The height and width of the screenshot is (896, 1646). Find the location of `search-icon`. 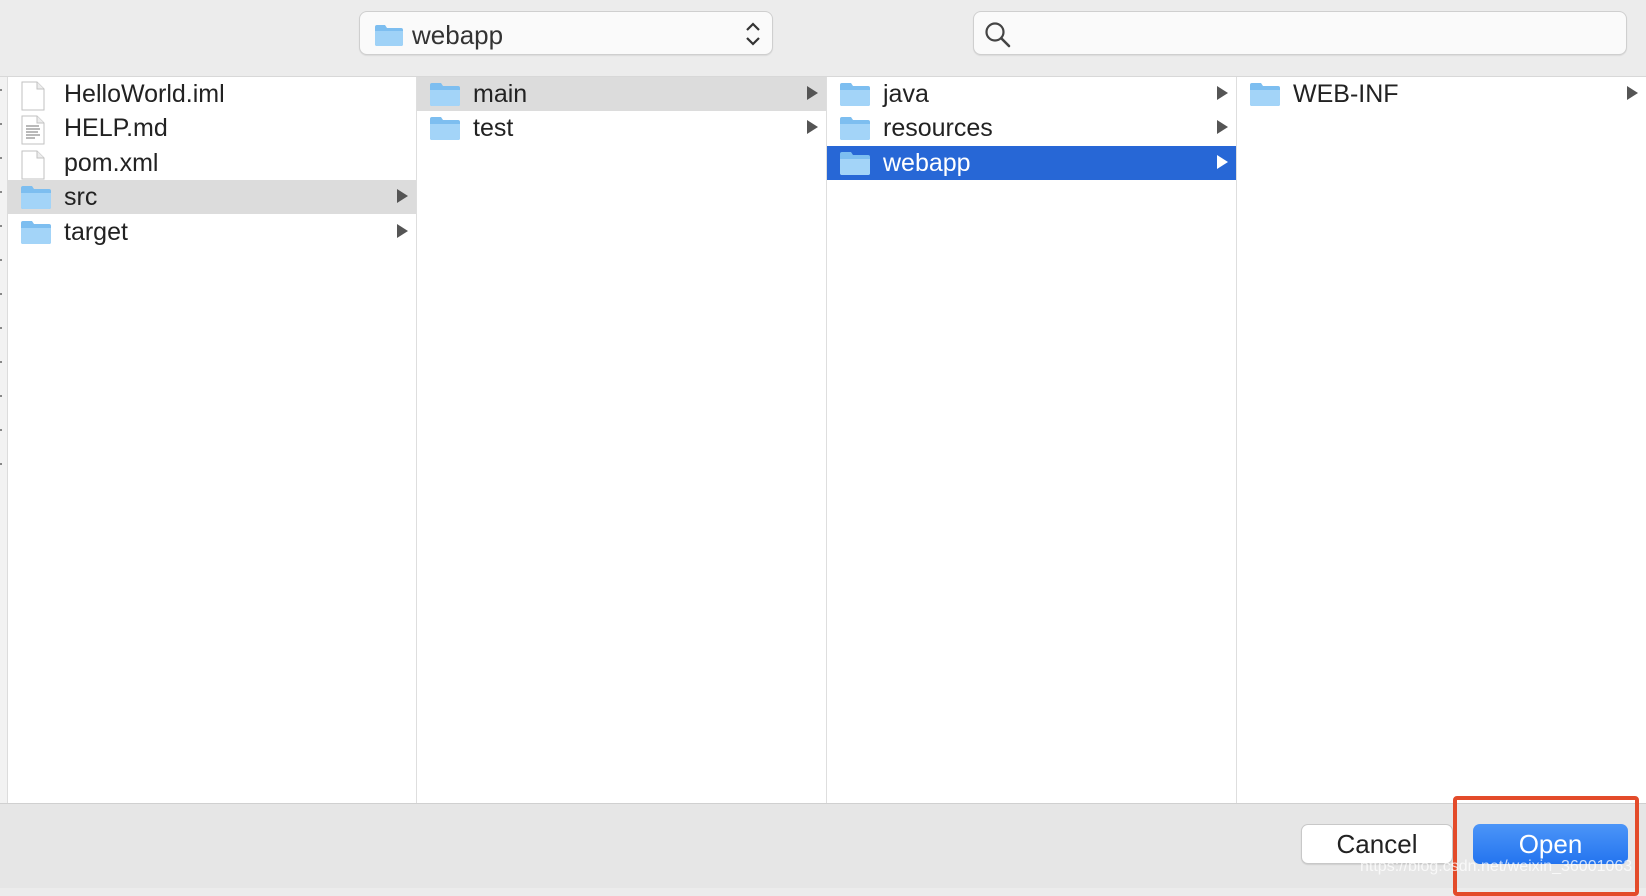

search-icon is located at coordinates (998, 35).